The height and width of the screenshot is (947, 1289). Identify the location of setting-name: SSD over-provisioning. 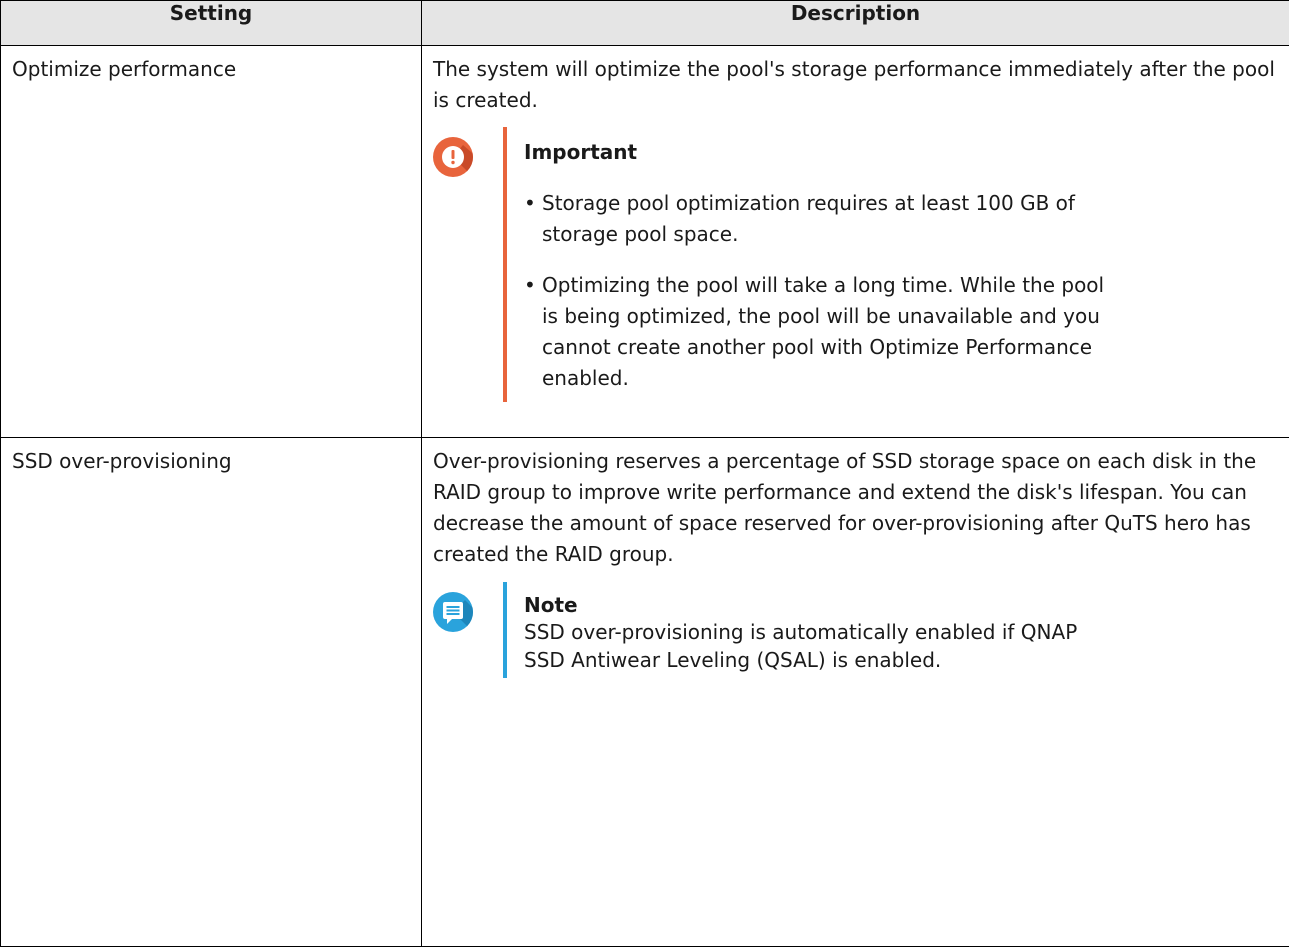
(122, 461).